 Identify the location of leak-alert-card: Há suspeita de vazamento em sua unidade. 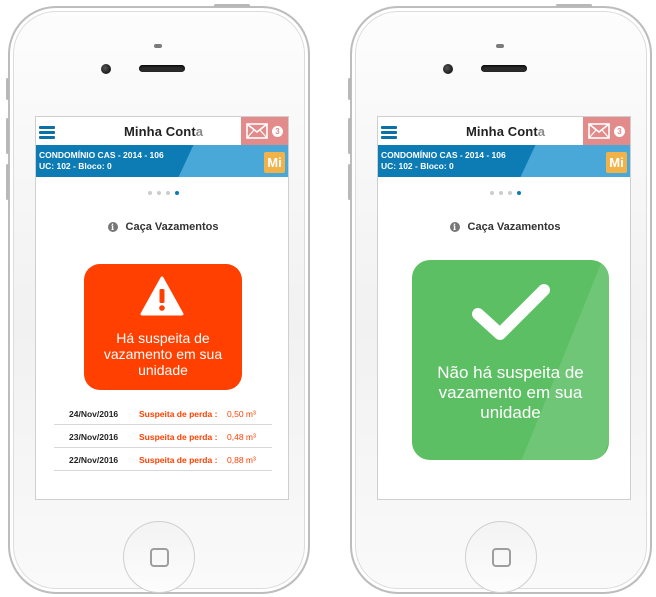
(163, 327).